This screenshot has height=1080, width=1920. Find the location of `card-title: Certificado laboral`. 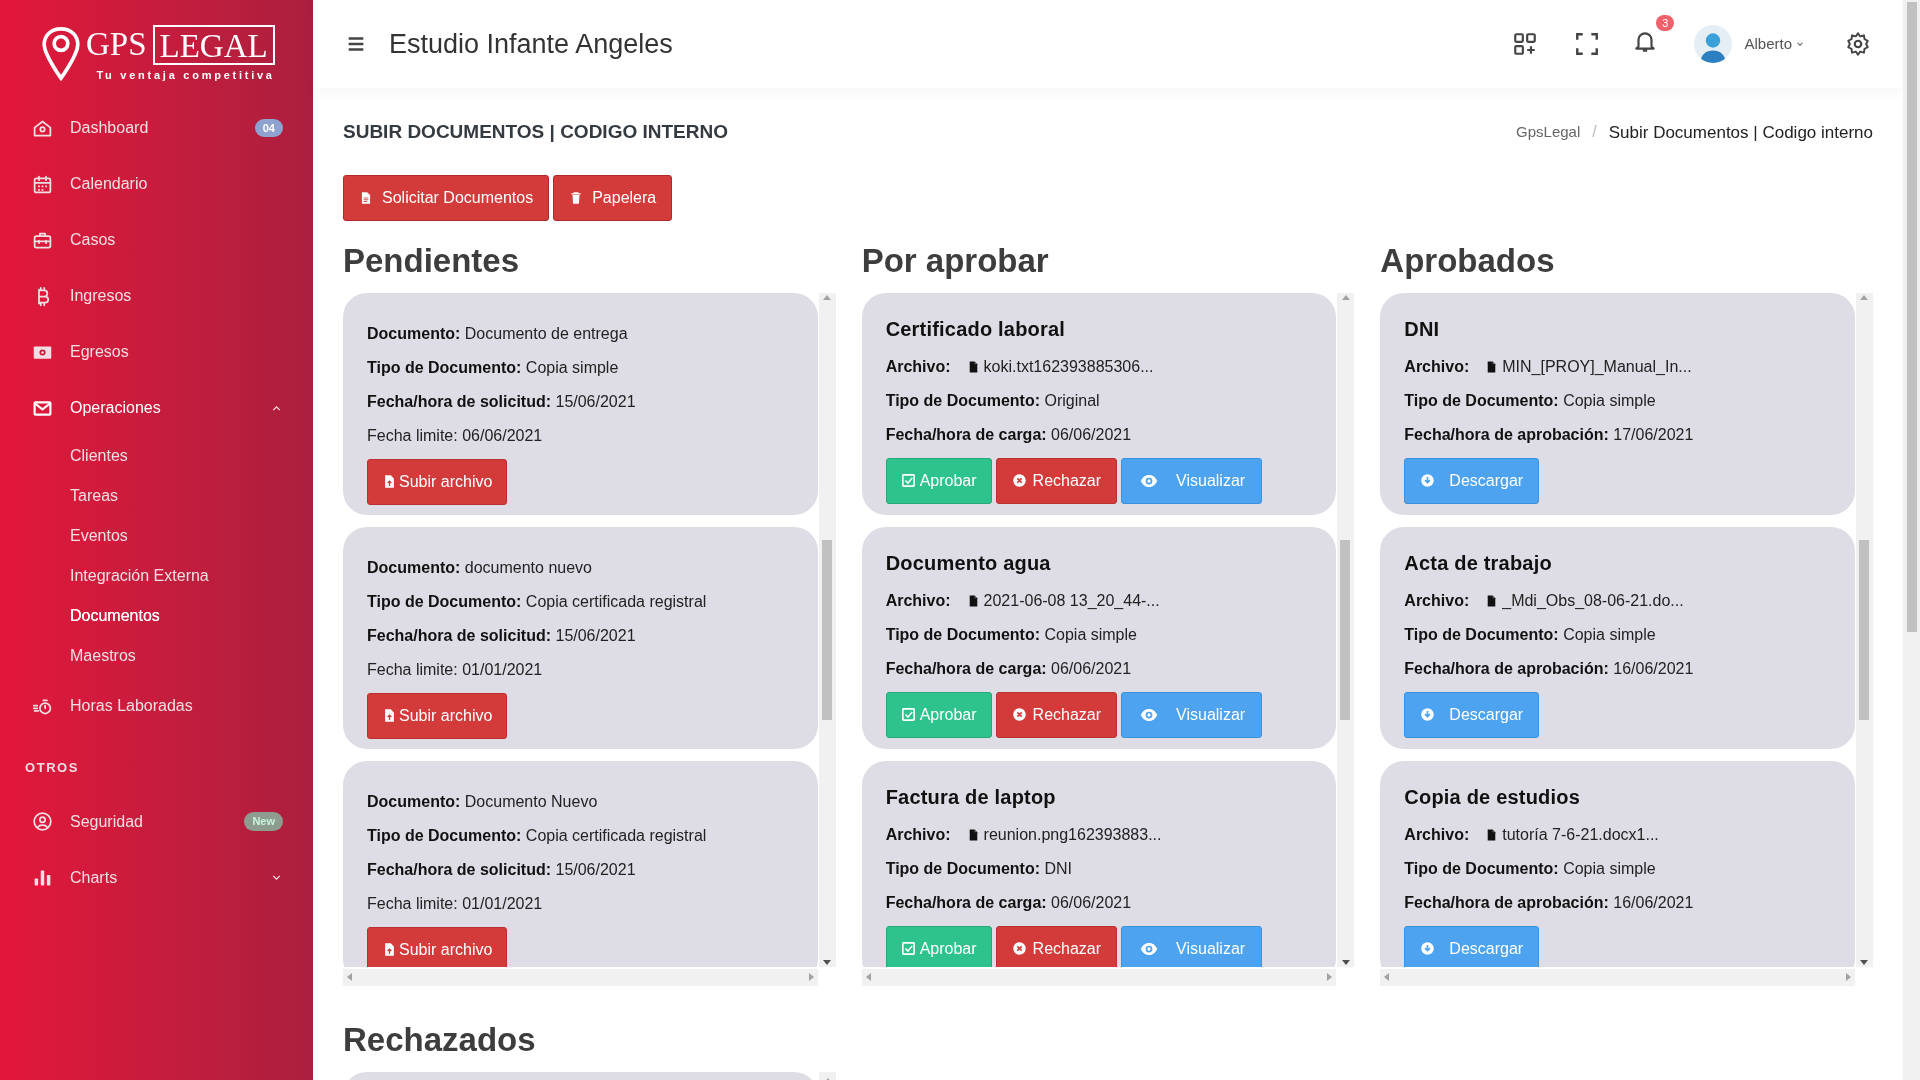

card-title: Certificado laboral is located at coordinates (976, 328).